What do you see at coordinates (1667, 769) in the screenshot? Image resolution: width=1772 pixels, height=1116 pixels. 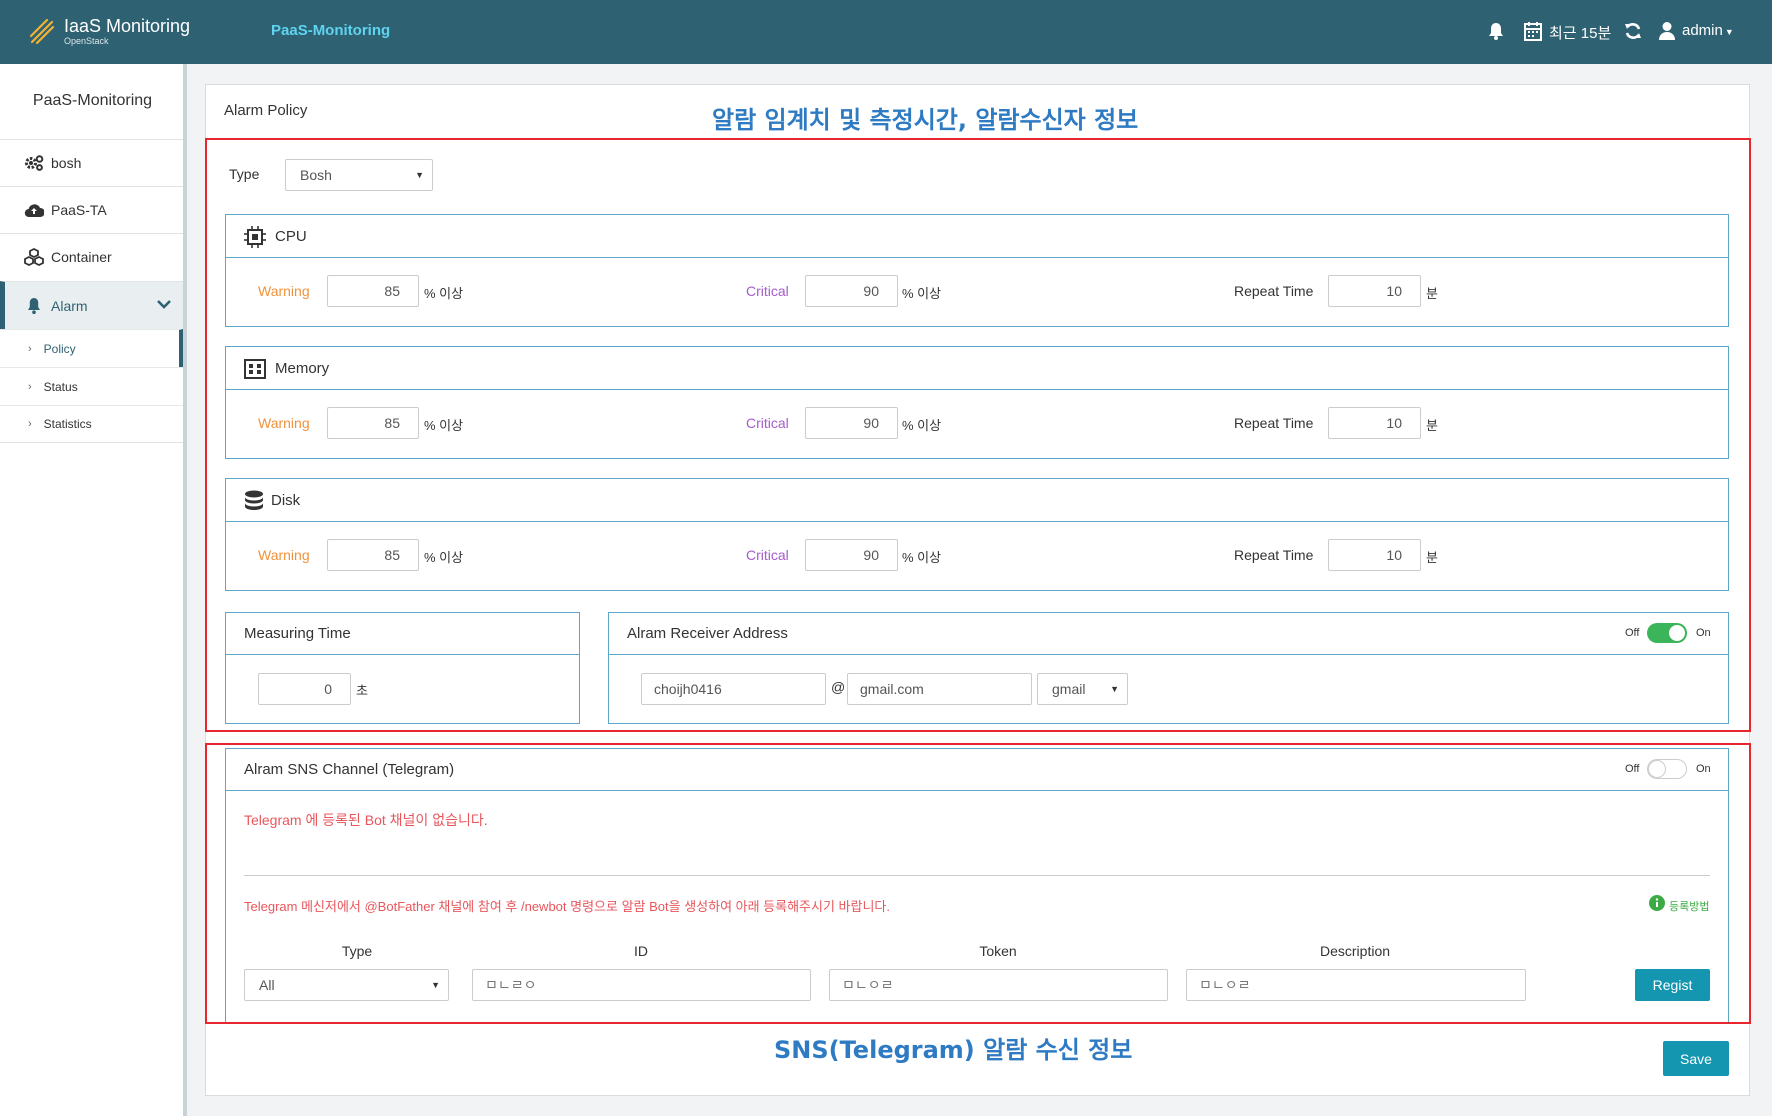 I see `sns-toggle` at bounding box center [1667, 769].